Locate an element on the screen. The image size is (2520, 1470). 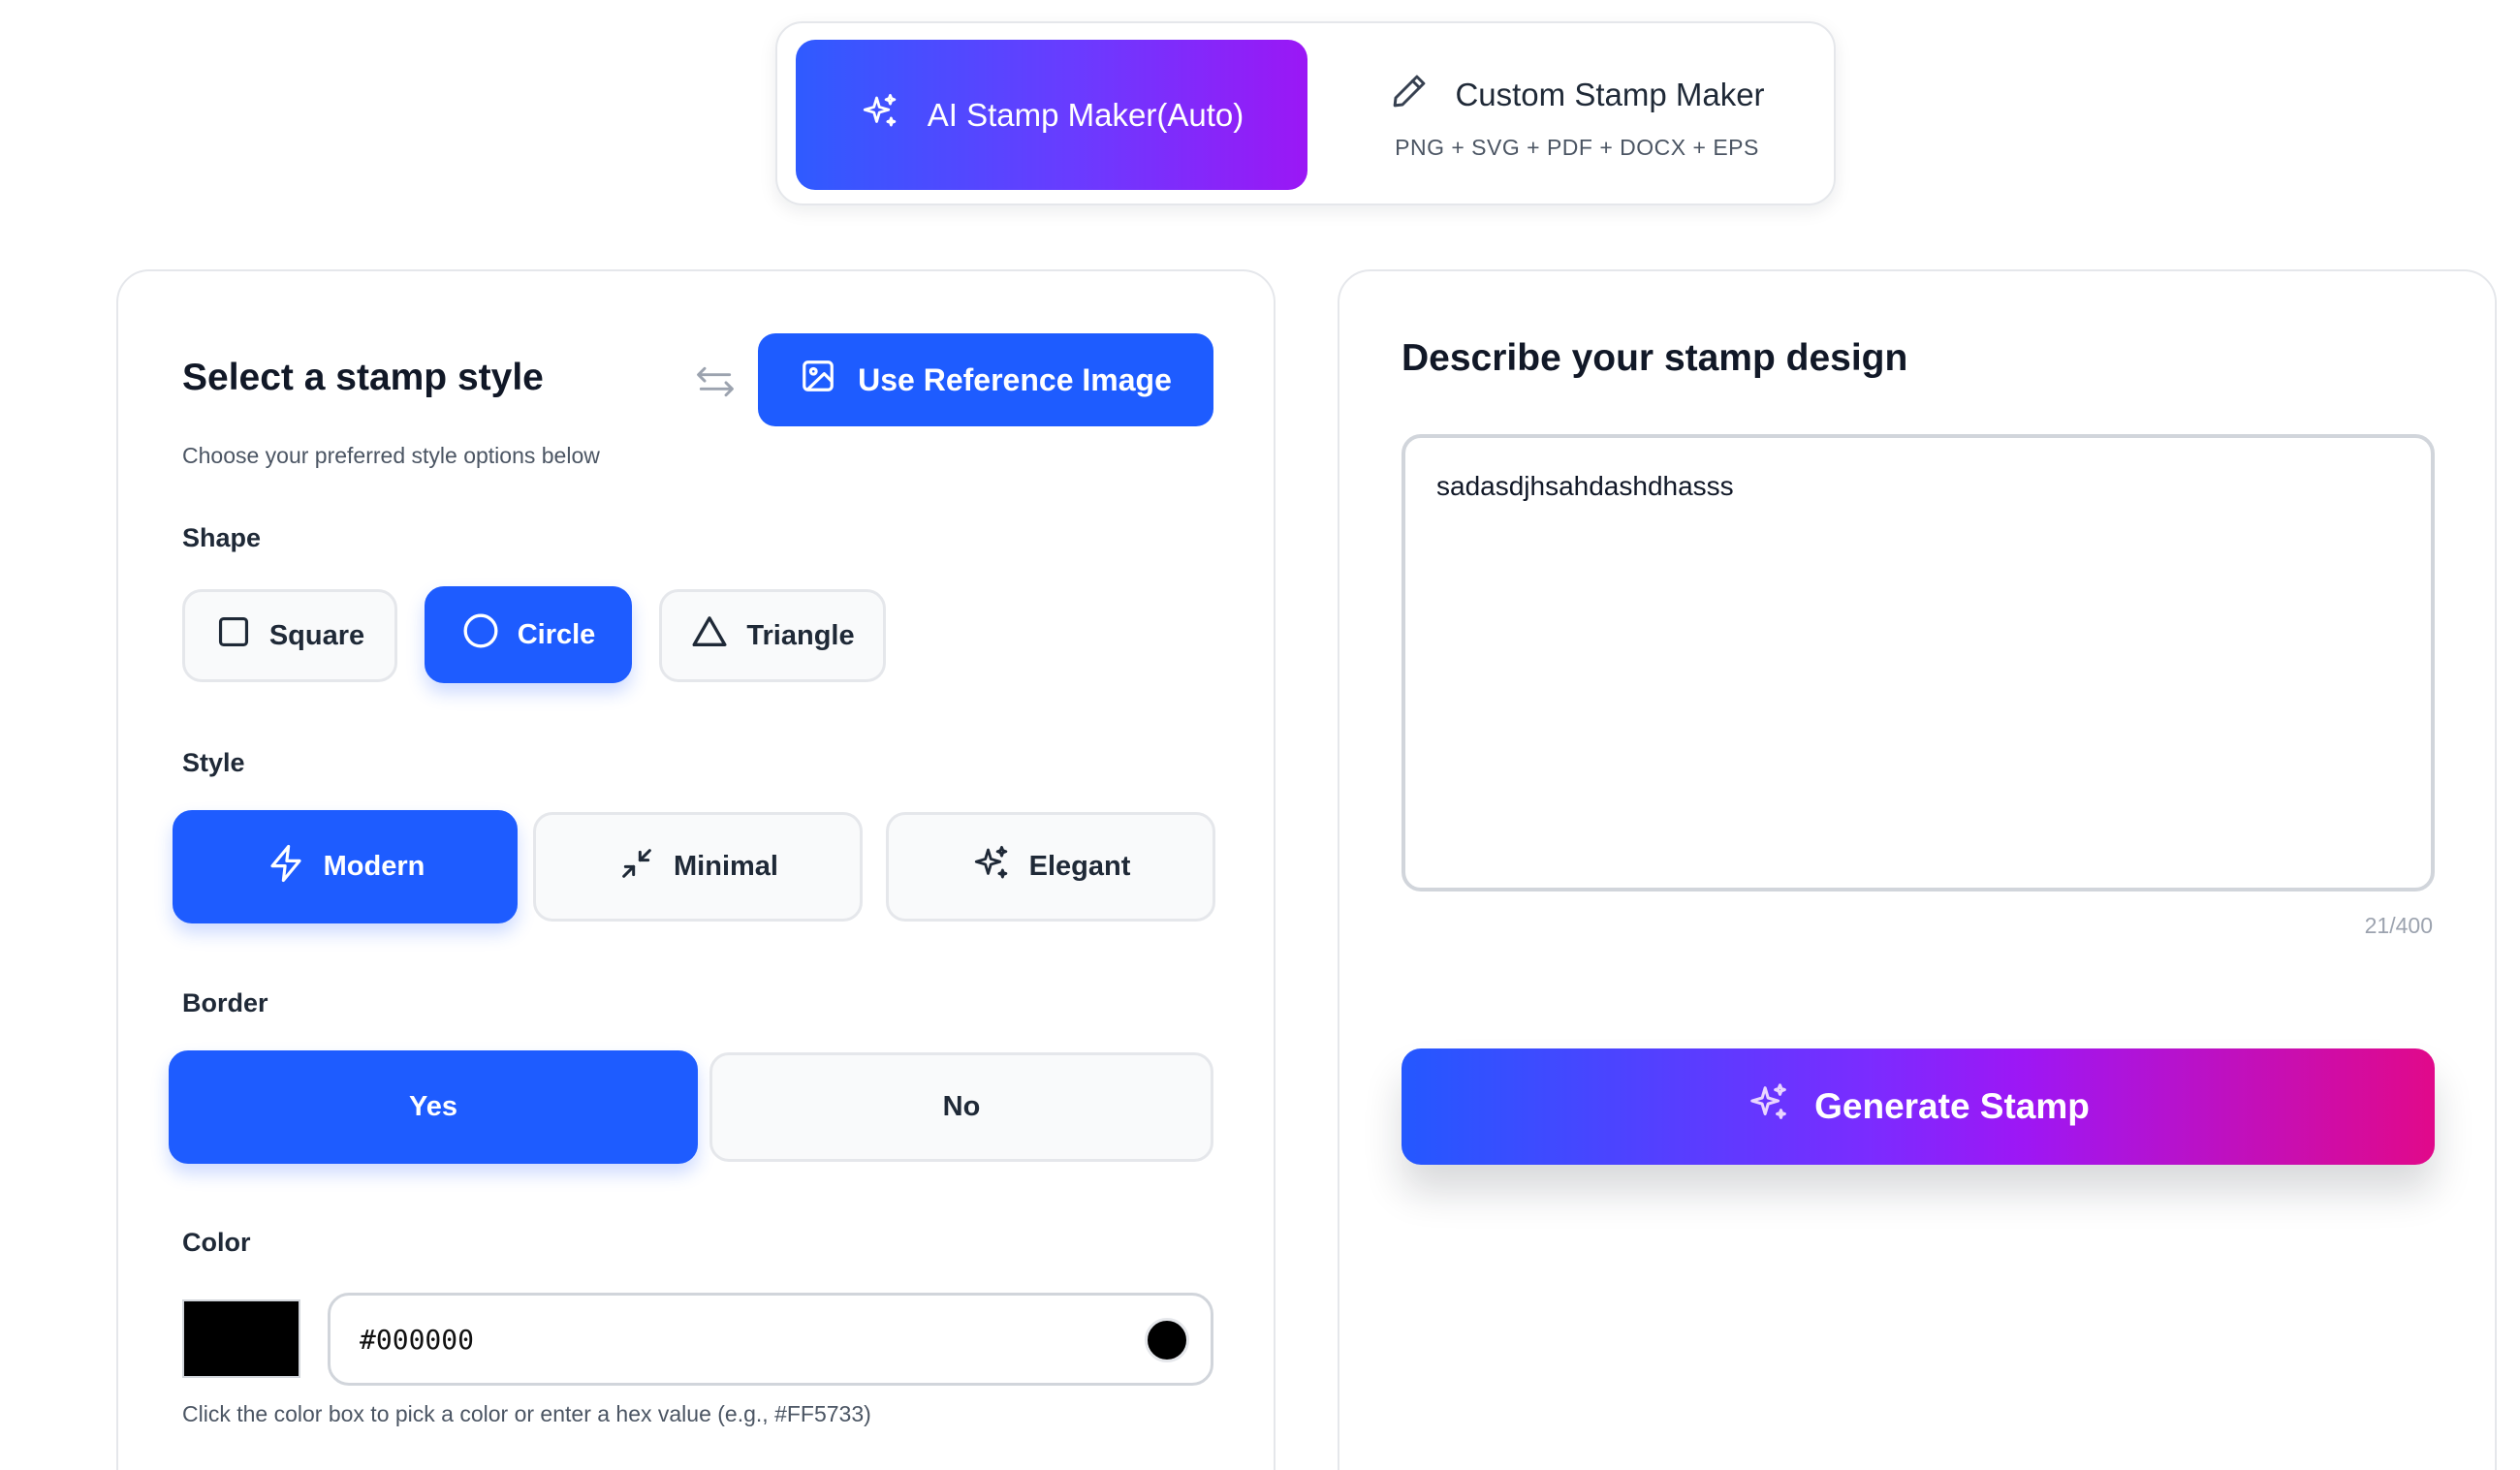
use-reference-image-button: Use Reference Image is located at coordinates (986, 379).